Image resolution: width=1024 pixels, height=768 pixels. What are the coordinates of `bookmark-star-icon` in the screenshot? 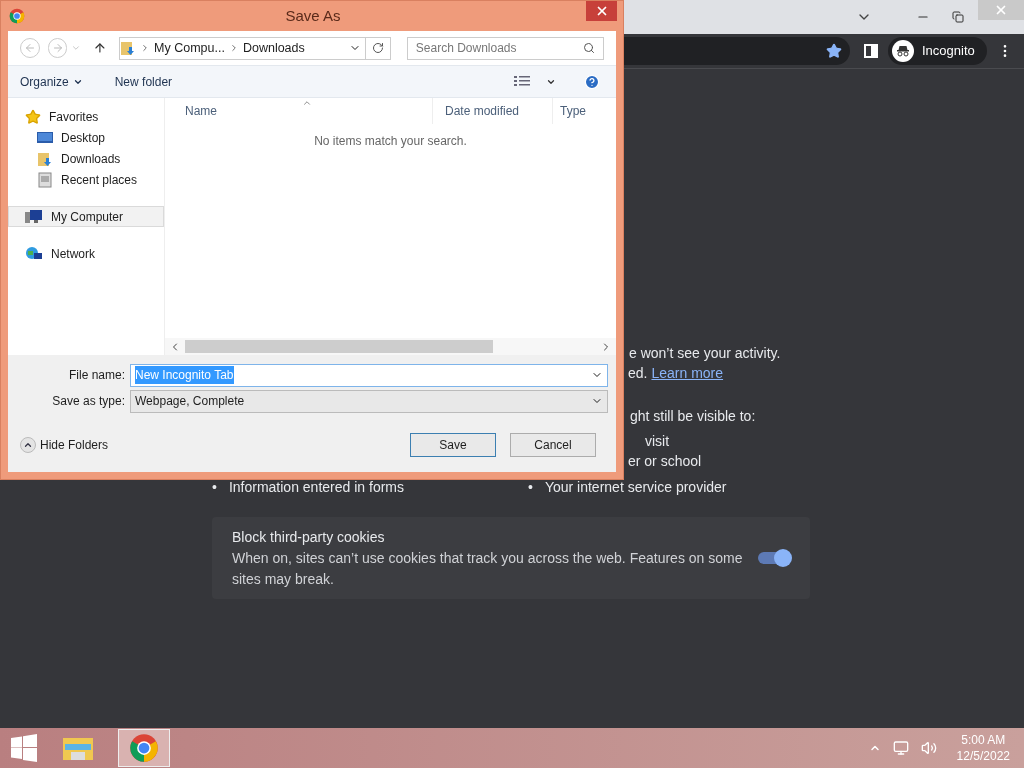 It's located at (834, 51).